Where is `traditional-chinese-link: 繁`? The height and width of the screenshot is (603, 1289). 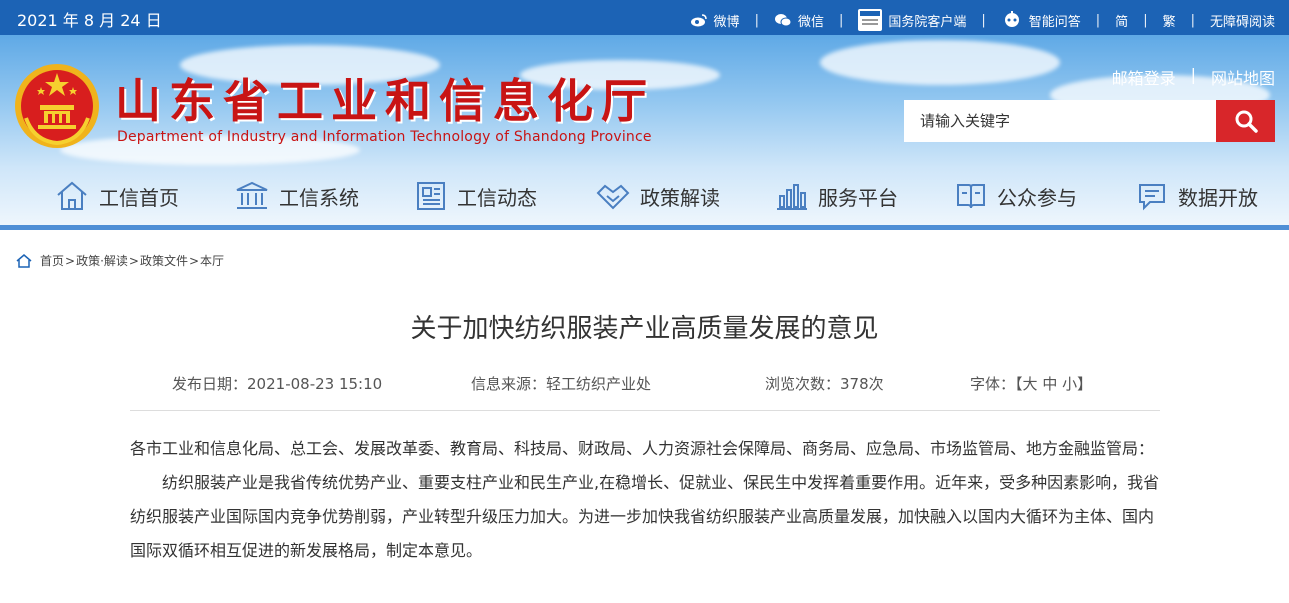
traditional-chinese-link: 繁 is located at coordinates (1169, 20).